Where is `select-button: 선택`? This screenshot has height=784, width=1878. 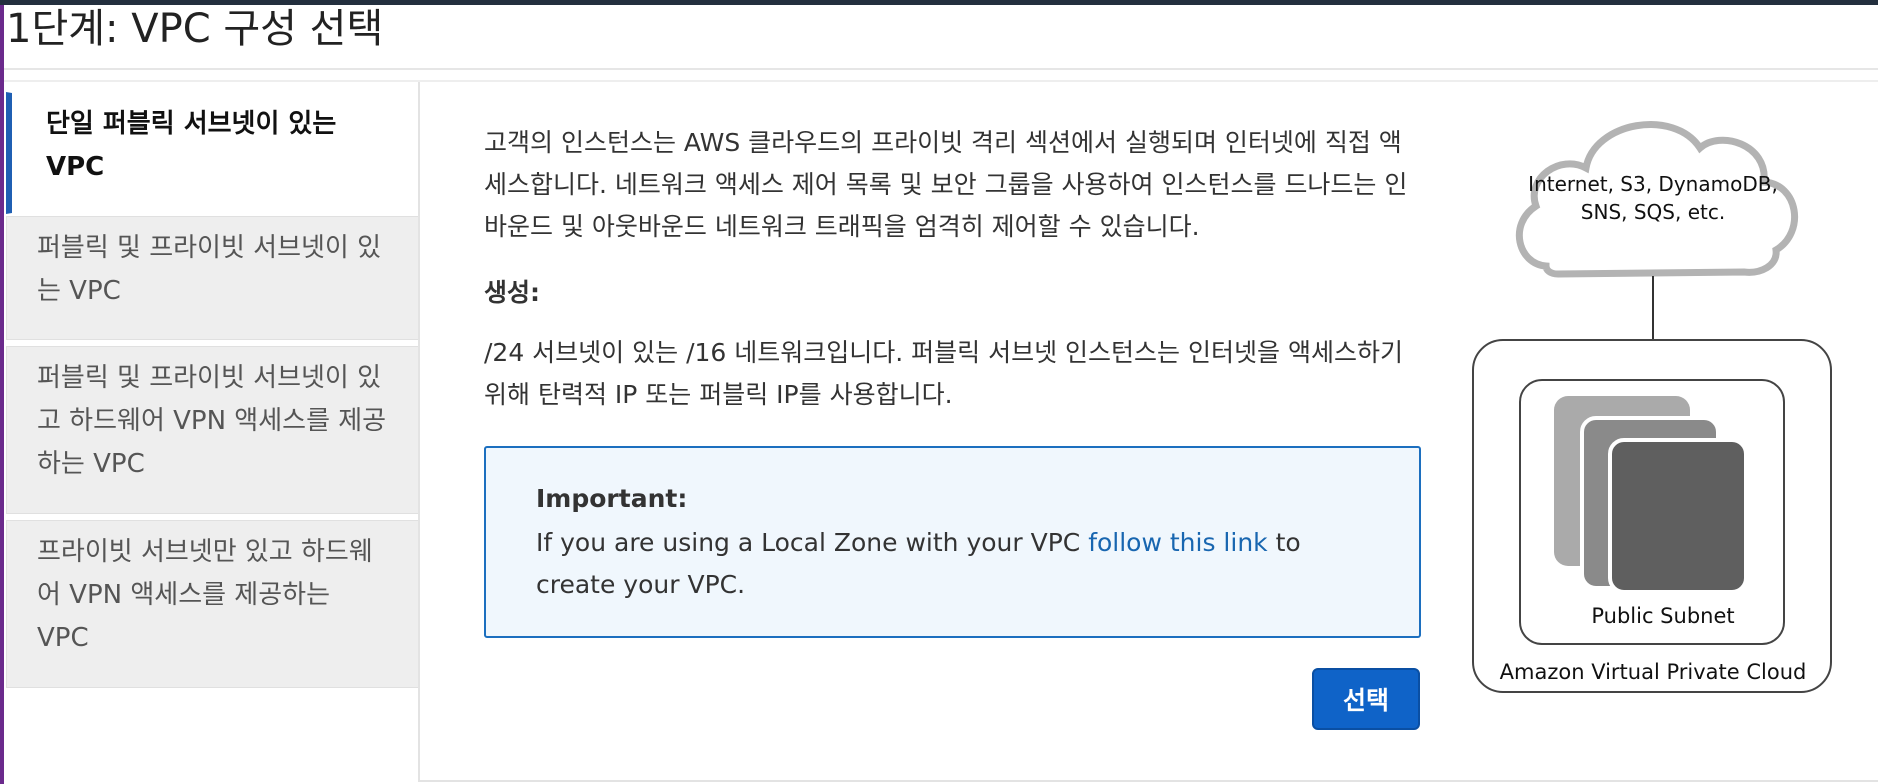 select-button: 선택 is located at coordinates (1366, 699).